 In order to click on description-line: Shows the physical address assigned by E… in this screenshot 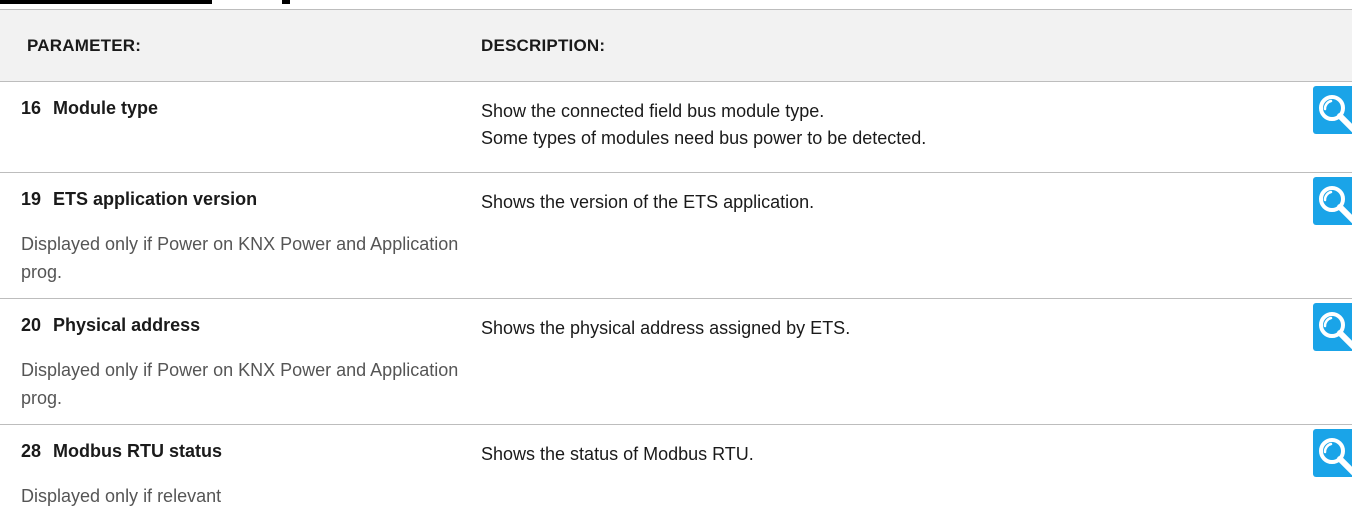, I will do `click(666, 328)`.